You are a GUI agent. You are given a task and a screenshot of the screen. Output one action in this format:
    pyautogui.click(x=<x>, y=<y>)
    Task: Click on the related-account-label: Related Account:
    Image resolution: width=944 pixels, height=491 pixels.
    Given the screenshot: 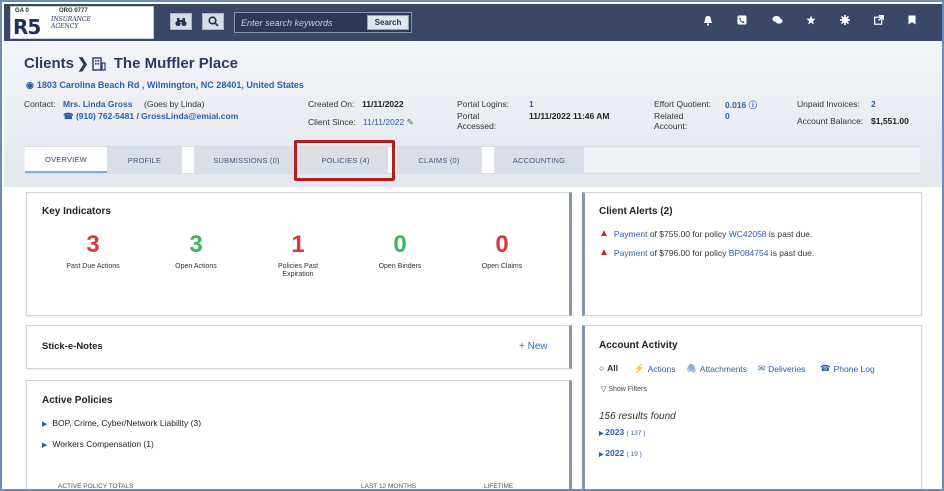 What is the action you would take?
    pyautogui.click(x=671, y=121)
    